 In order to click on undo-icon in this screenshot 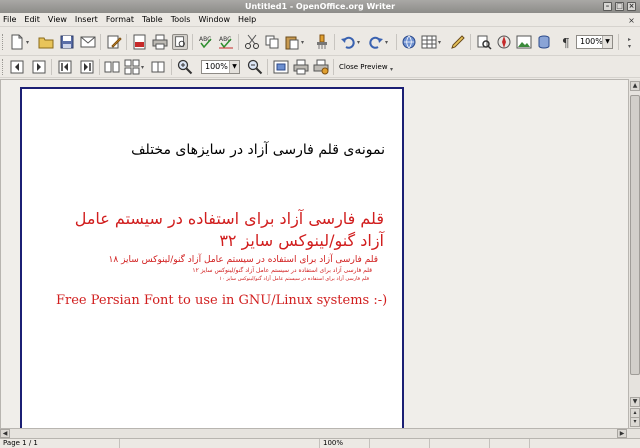, I will do `click(348, 42)`.